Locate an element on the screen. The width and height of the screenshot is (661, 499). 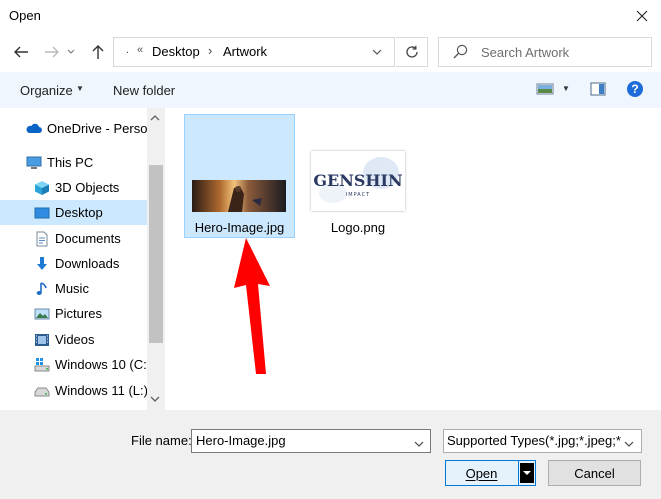
address-overflow: « is located at coordinates (140, 50).